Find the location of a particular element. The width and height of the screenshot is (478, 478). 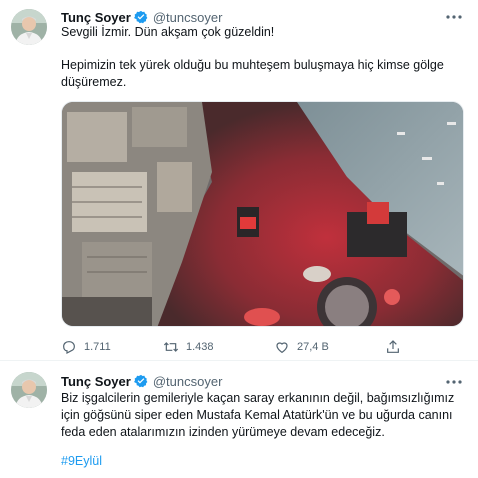

reply-icon is located at coordinates (69, 347).